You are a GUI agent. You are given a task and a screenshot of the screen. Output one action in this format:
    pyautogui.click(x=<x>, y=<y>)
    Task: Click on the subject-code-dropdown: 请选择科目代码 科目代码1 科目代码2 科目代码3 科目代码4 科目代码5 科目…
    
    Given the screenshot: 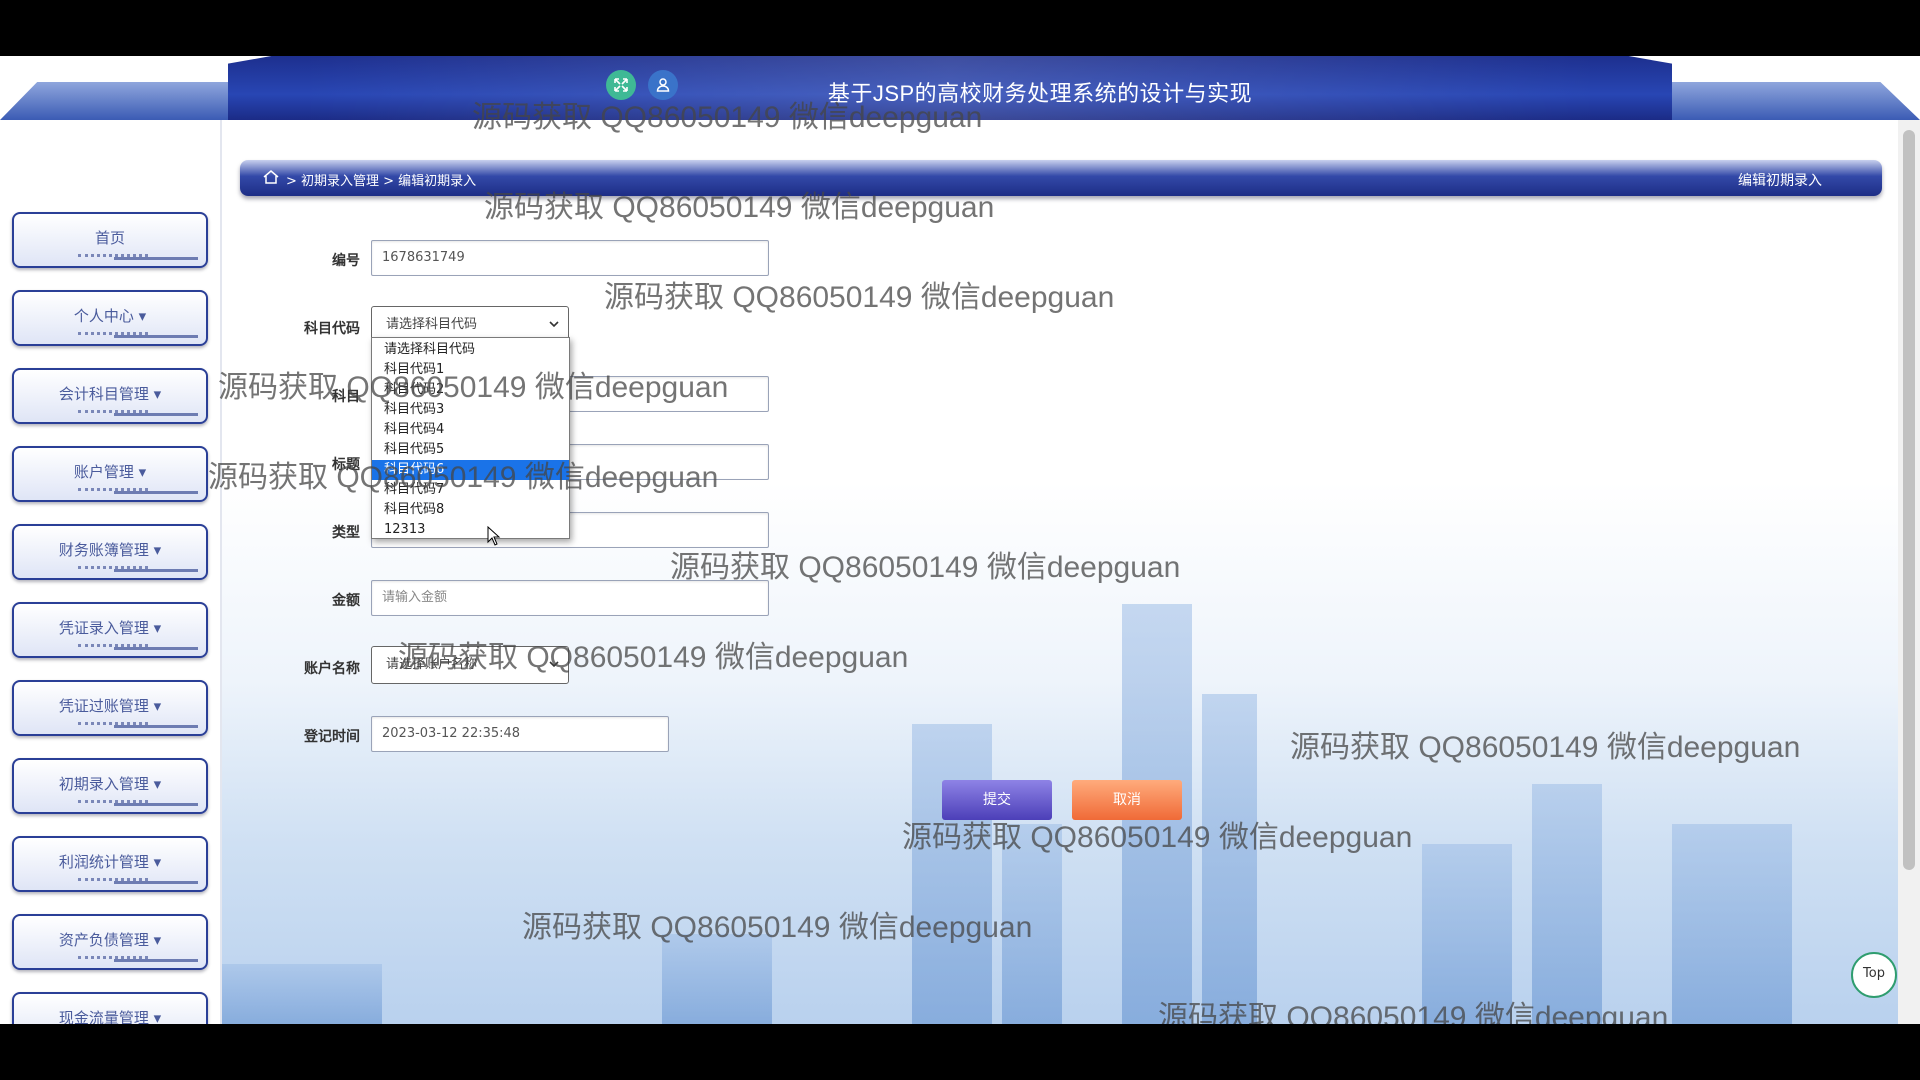 What is the action you would take?
    pyautogui.click(x=470, y=438)
    